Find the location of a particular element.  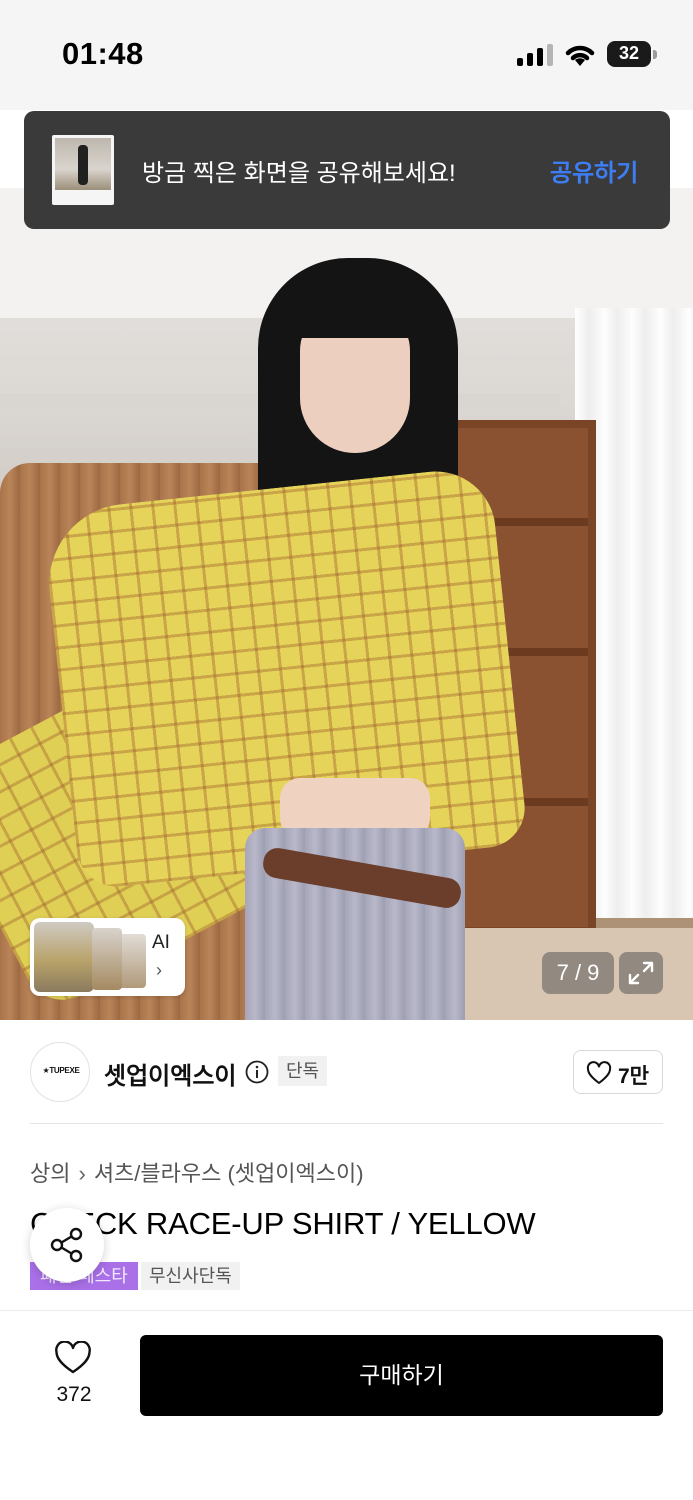

image-page-counter: 7 / 9 is located at coordinates (578, 973).